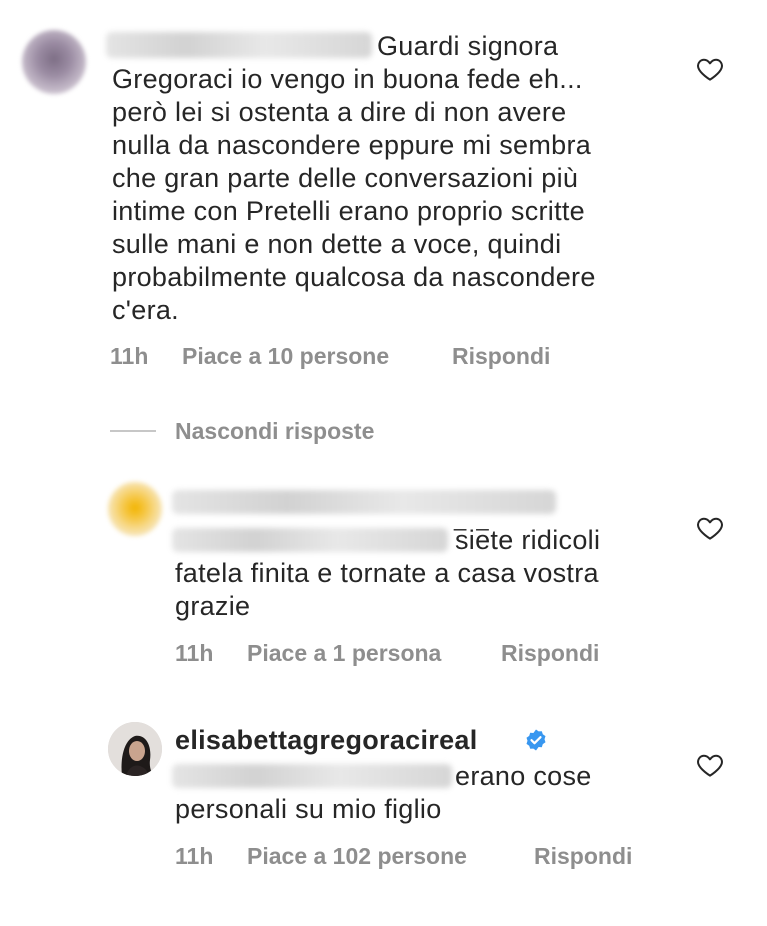  Describe the element at coordinates (285, 356) in the screenshot. I see `comment-likes-link: Piace a 10 persone` at that location.